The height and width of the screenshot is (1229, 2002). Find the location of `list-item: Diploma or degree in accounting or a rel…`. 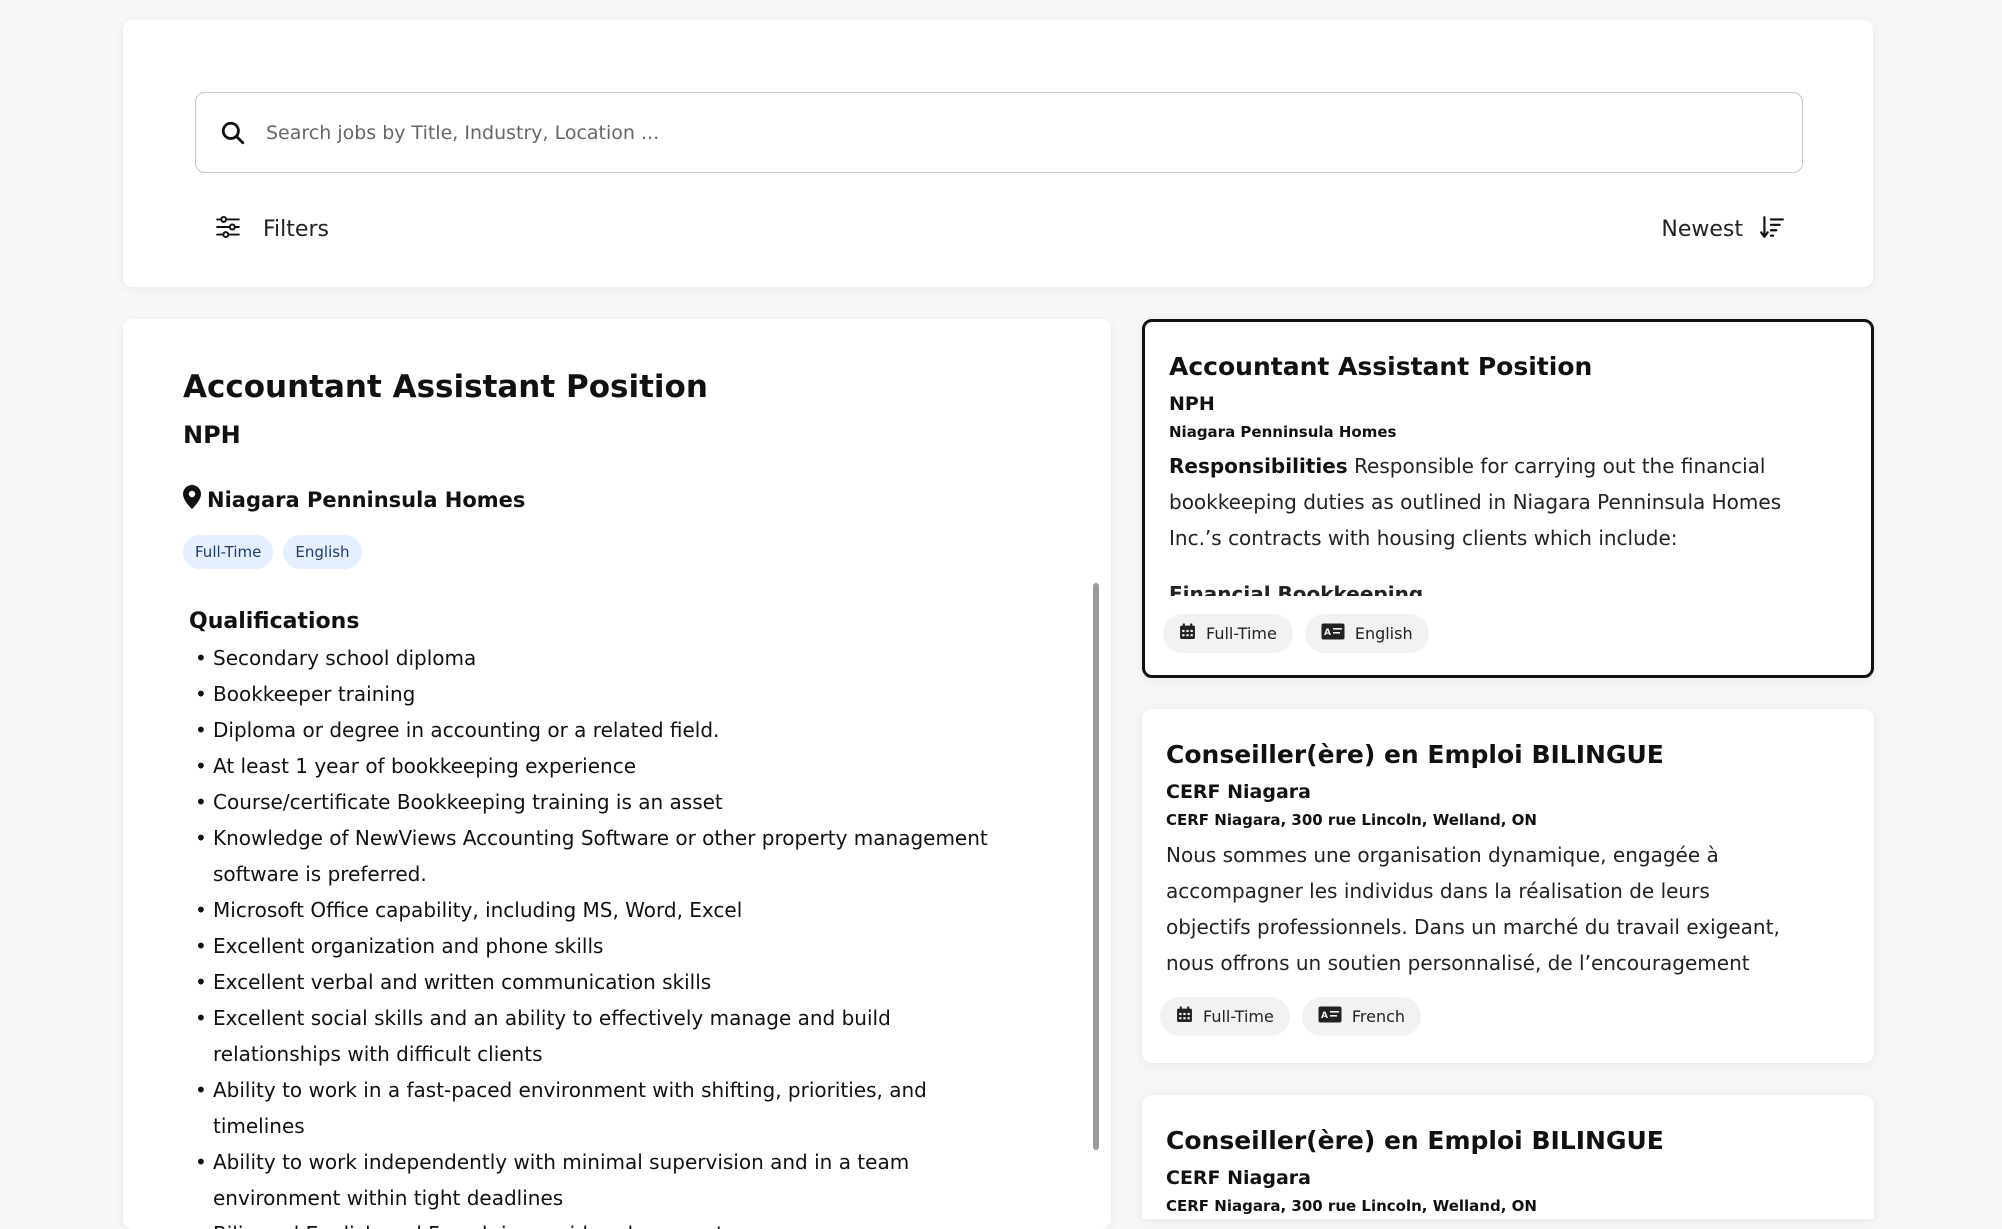

list-item: Diploma or degree in accounting or a rel… is located at coordinates (593, 730).